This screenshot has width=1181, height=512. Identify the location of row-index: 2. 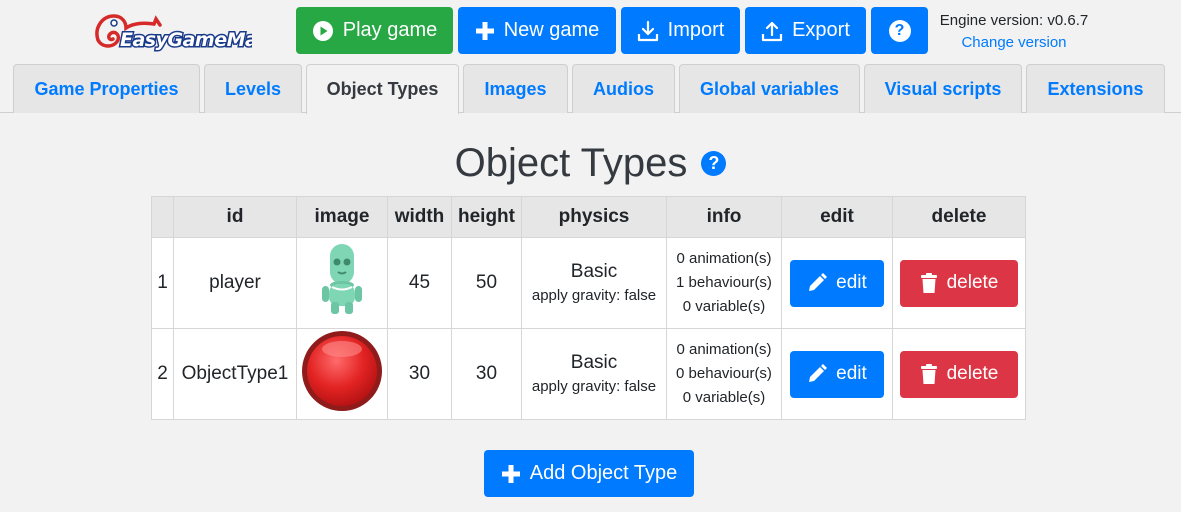
(162, 374).